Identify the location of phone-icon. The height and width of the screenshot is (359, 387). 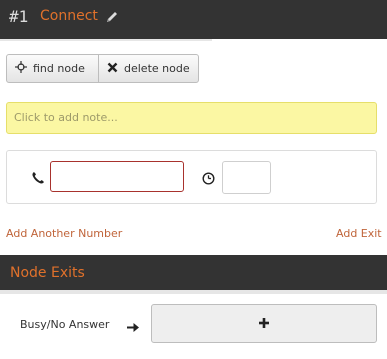
(38, 177).